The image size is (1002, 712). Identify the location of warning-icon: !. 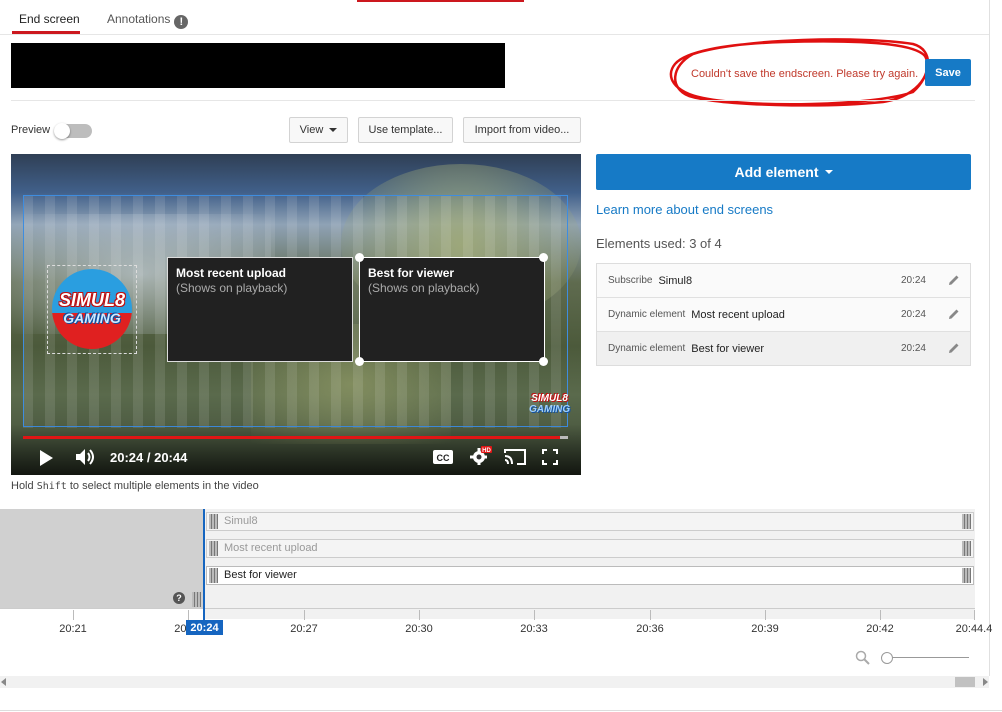
(181, 22).